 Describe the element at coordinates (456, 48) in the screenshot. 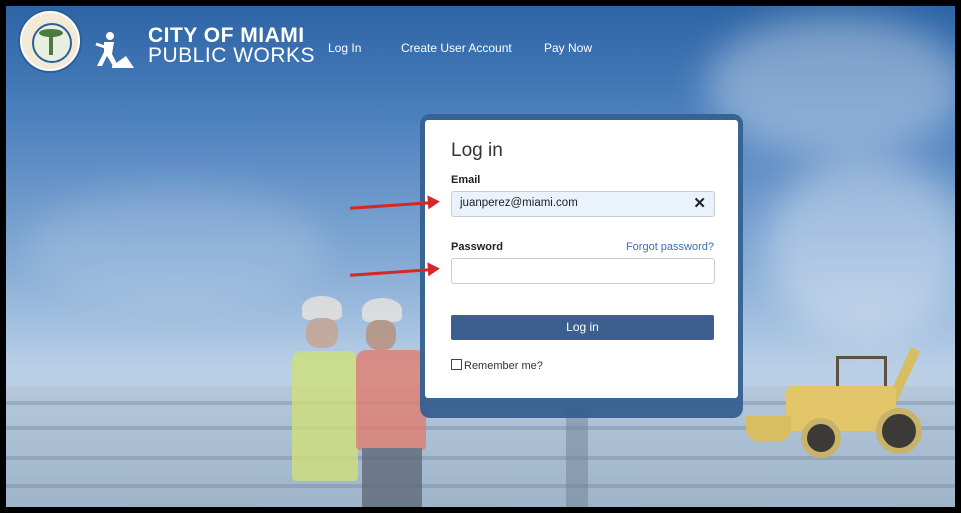

I see `nav-create-user-account: Create User Account` at that location.